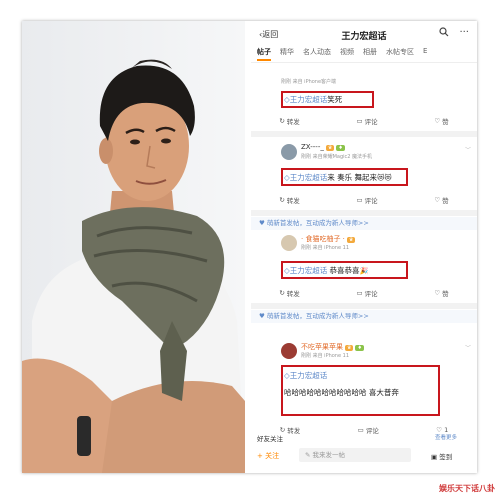 This screenshot has width=497, height=497. I want to click on username: · 食猫吃柚子 · ♛, so click(328, 239).